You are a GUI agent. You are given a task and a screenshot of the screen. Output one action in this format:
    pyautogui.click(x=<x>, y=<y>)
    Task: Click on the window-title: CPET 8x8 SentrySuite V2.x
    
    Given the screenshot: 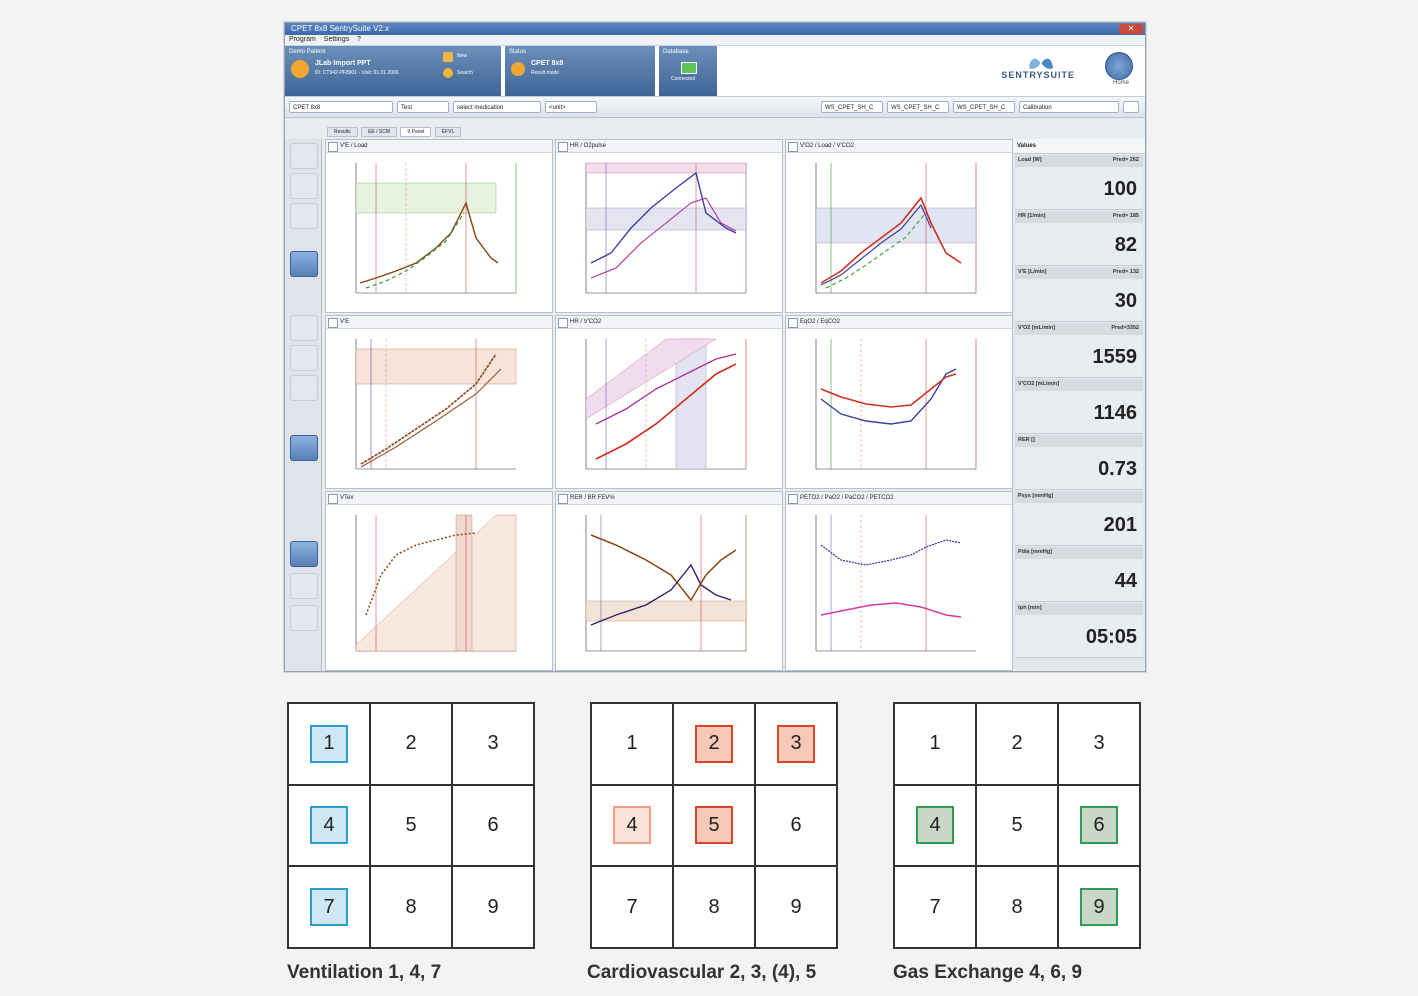 What is the action you would take?
    pyautogui.click(x=340, y=28)
    